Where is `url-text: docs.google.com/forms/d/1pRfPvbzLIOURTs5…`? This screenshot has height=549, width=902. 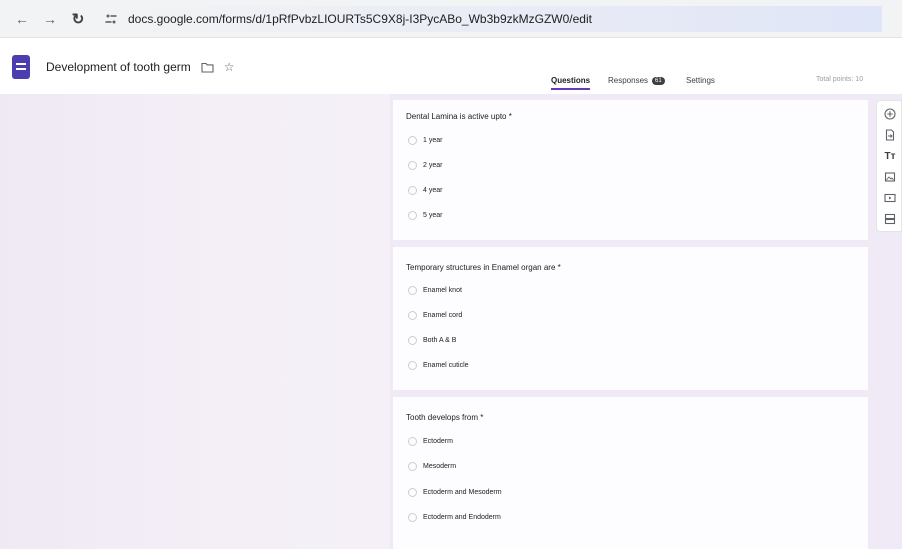
url-text: docs.google.com/forms/d/1pRfPvbzLIOURTs5… is located at coordinates (360, 18).